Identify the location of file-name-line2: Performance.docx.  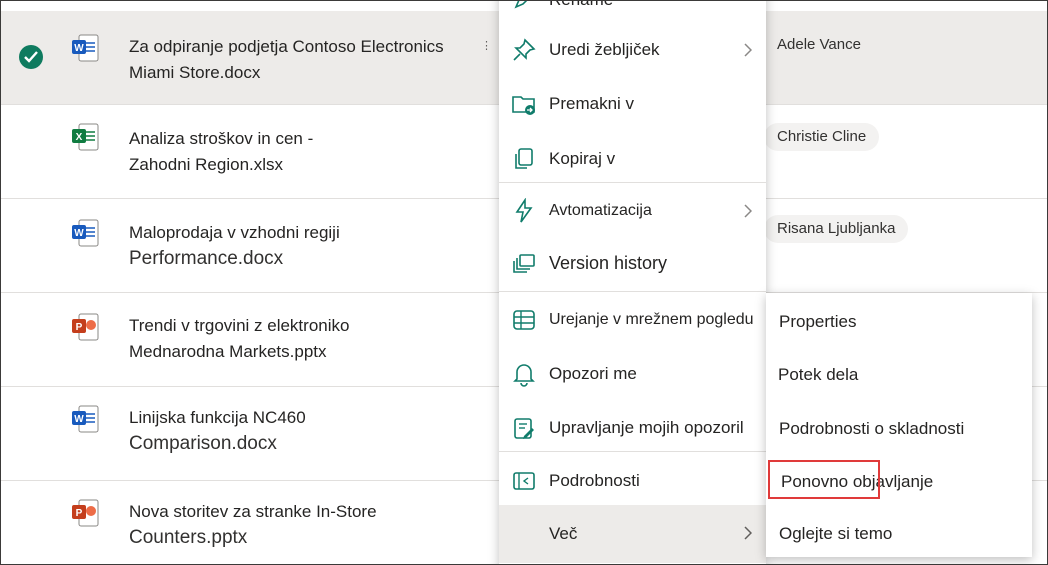
(206, 258).